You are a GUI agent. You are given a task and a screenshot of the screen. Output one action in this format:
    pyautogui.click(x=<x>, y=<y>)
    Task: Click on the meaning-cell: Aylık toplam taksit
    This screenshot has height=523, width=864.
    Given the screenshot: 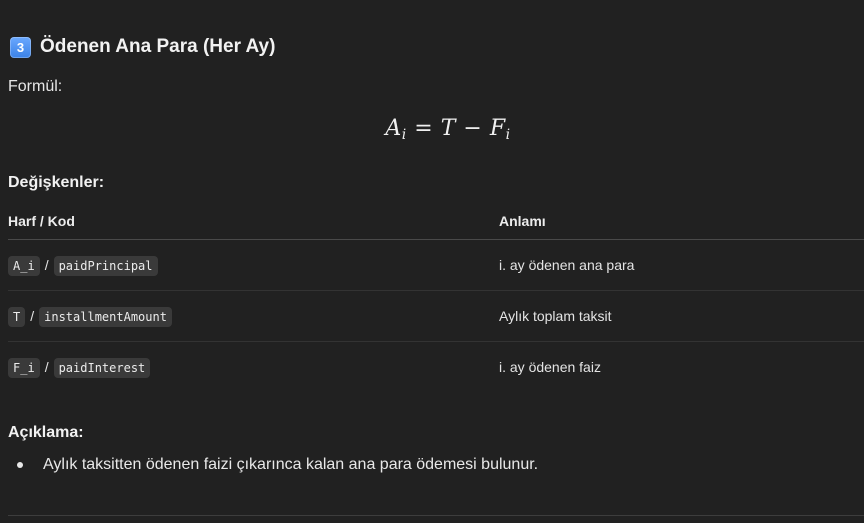 What is the action you would take?
    pyautogui.click(x=681, y=316)
    